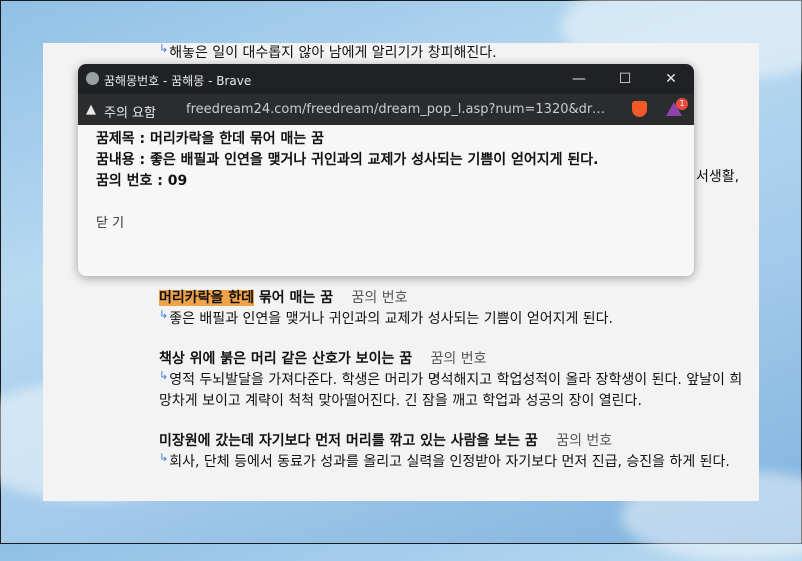 The image size is (802, 561). What do you see at coordinates (639, 109) in the screenshot?
I see `brave-shields-icon` at bounding box center [639, 109].